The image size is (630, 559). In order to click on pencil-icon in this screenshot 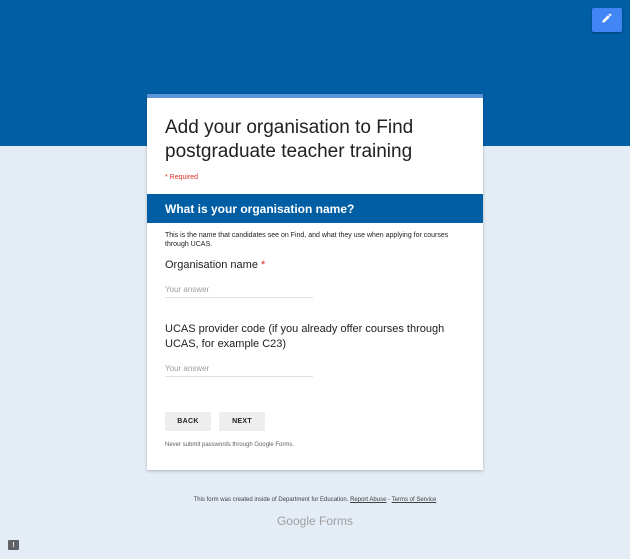, I will do `click(607, 20)`.